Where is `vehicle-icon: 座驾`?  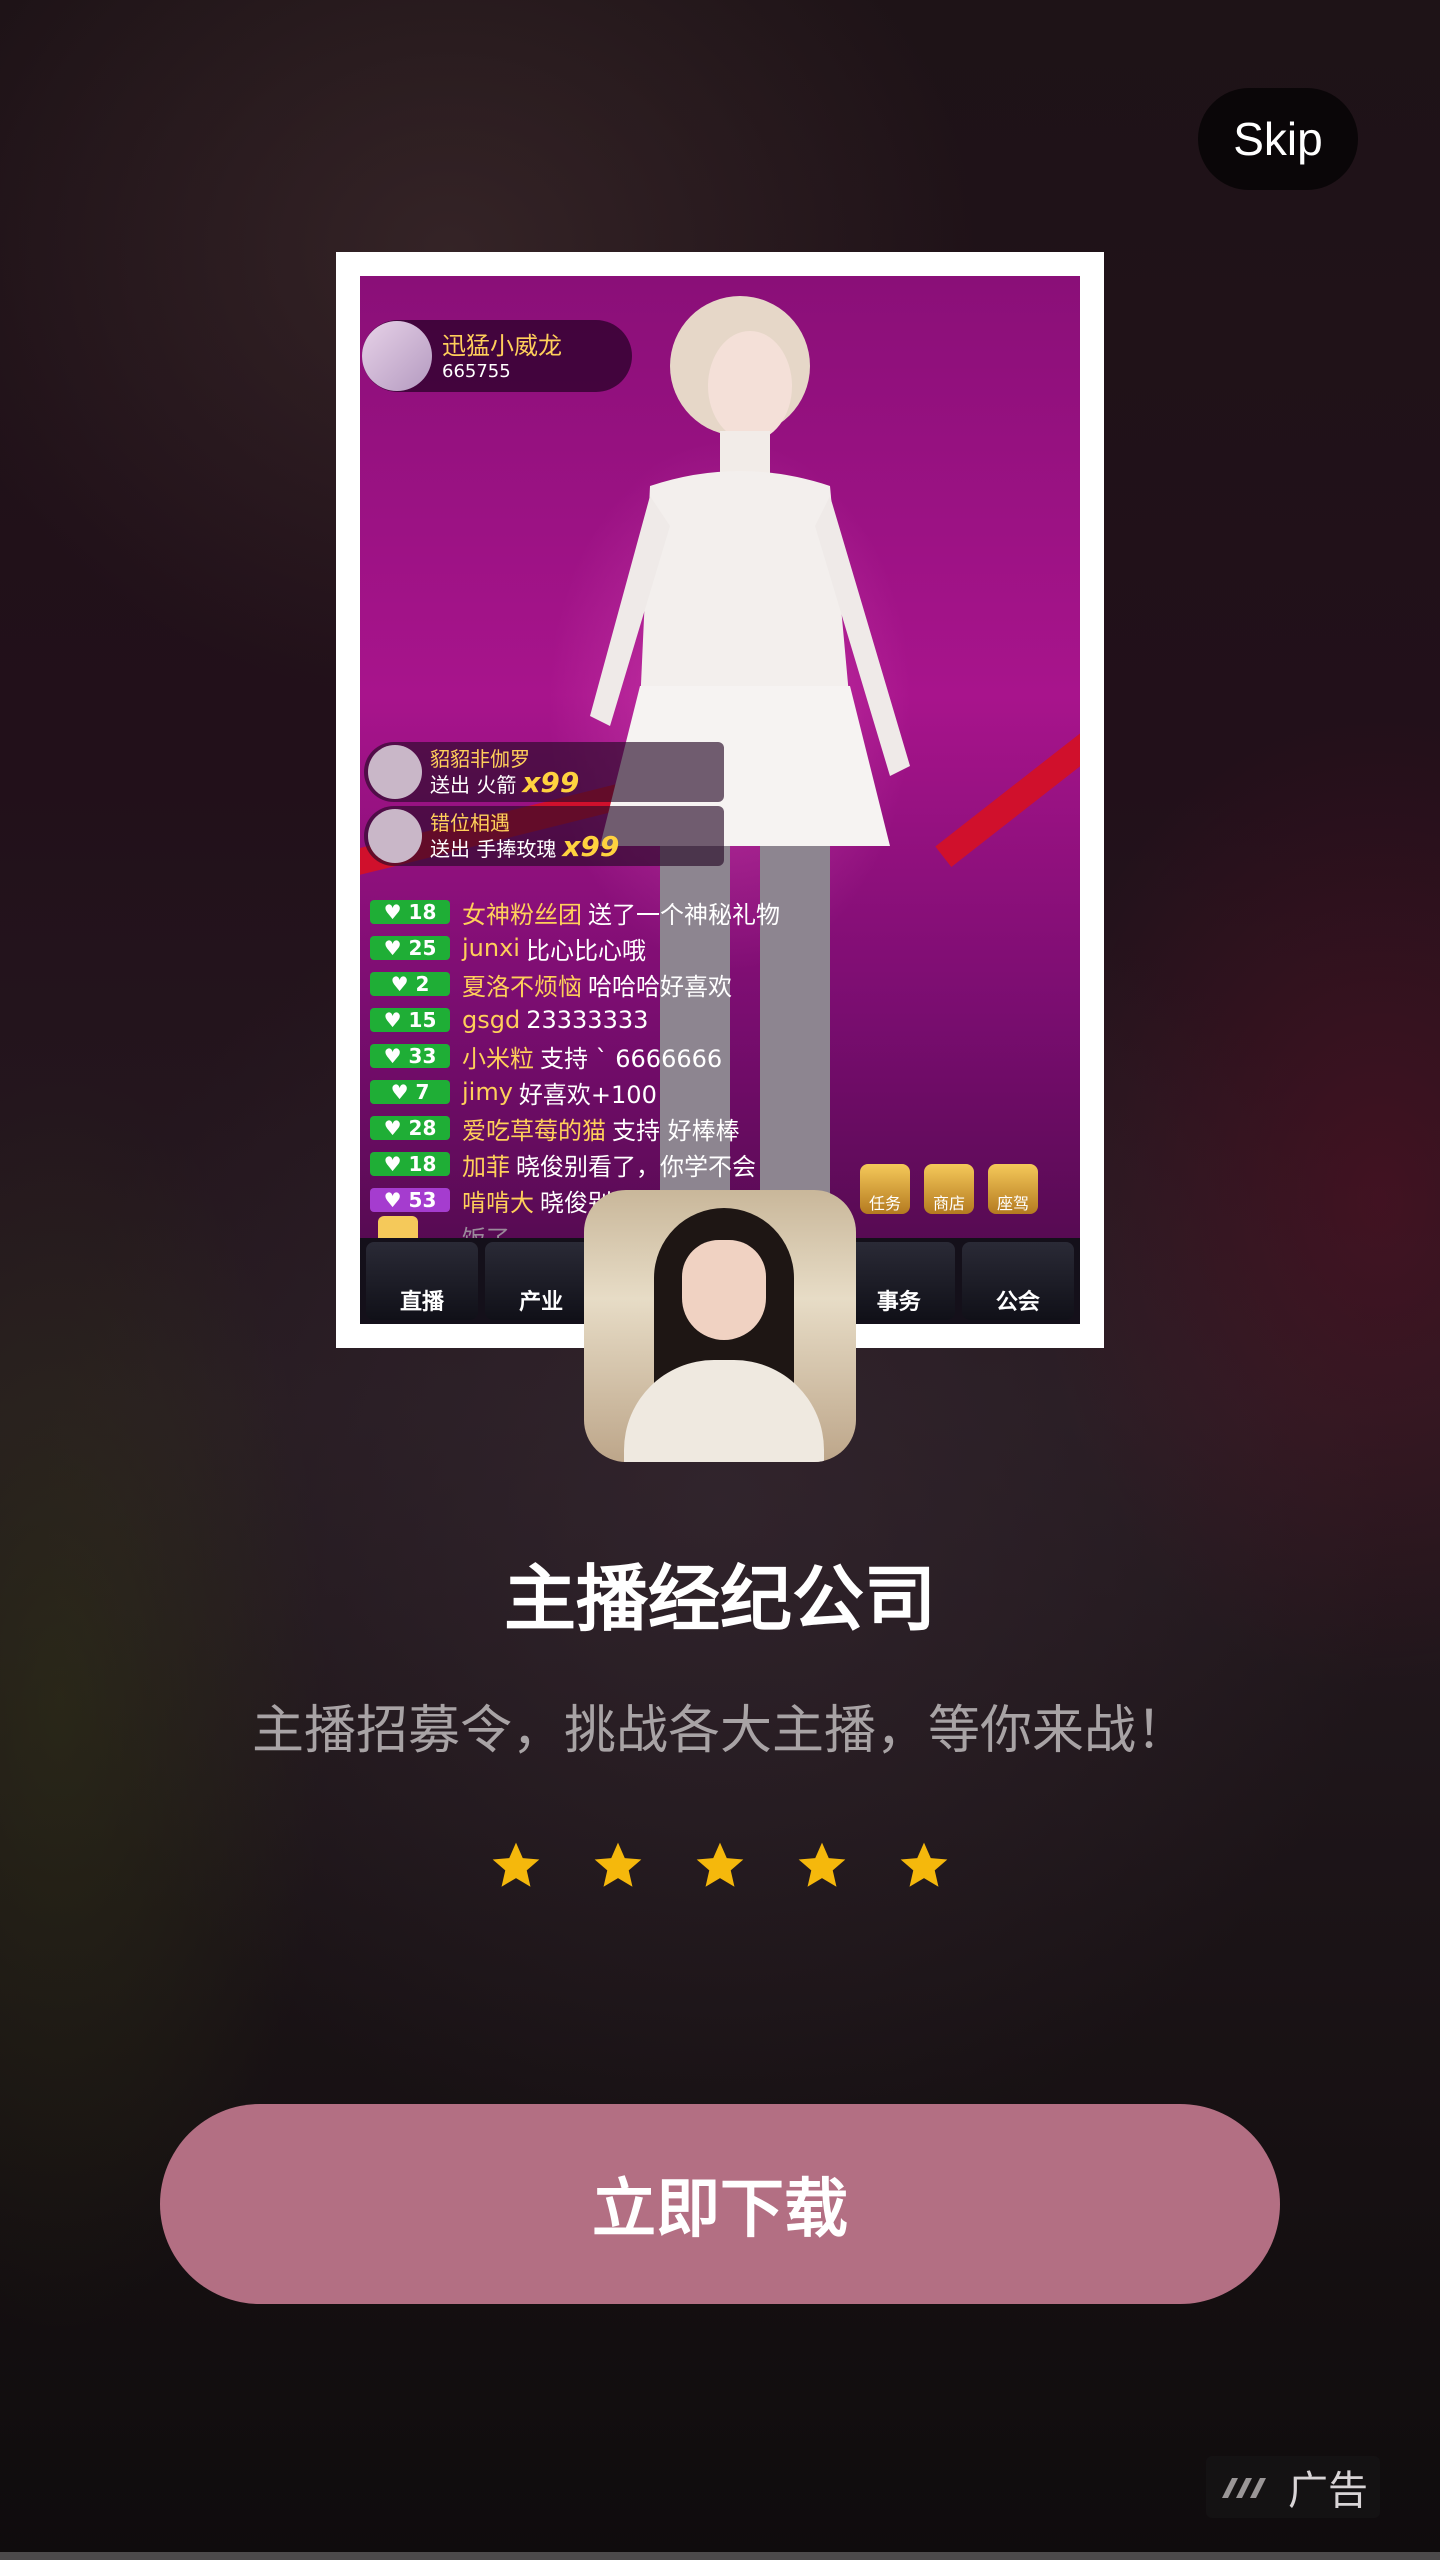
vehicle-icon: 座驾 is located at coordinates (1013, 1189).